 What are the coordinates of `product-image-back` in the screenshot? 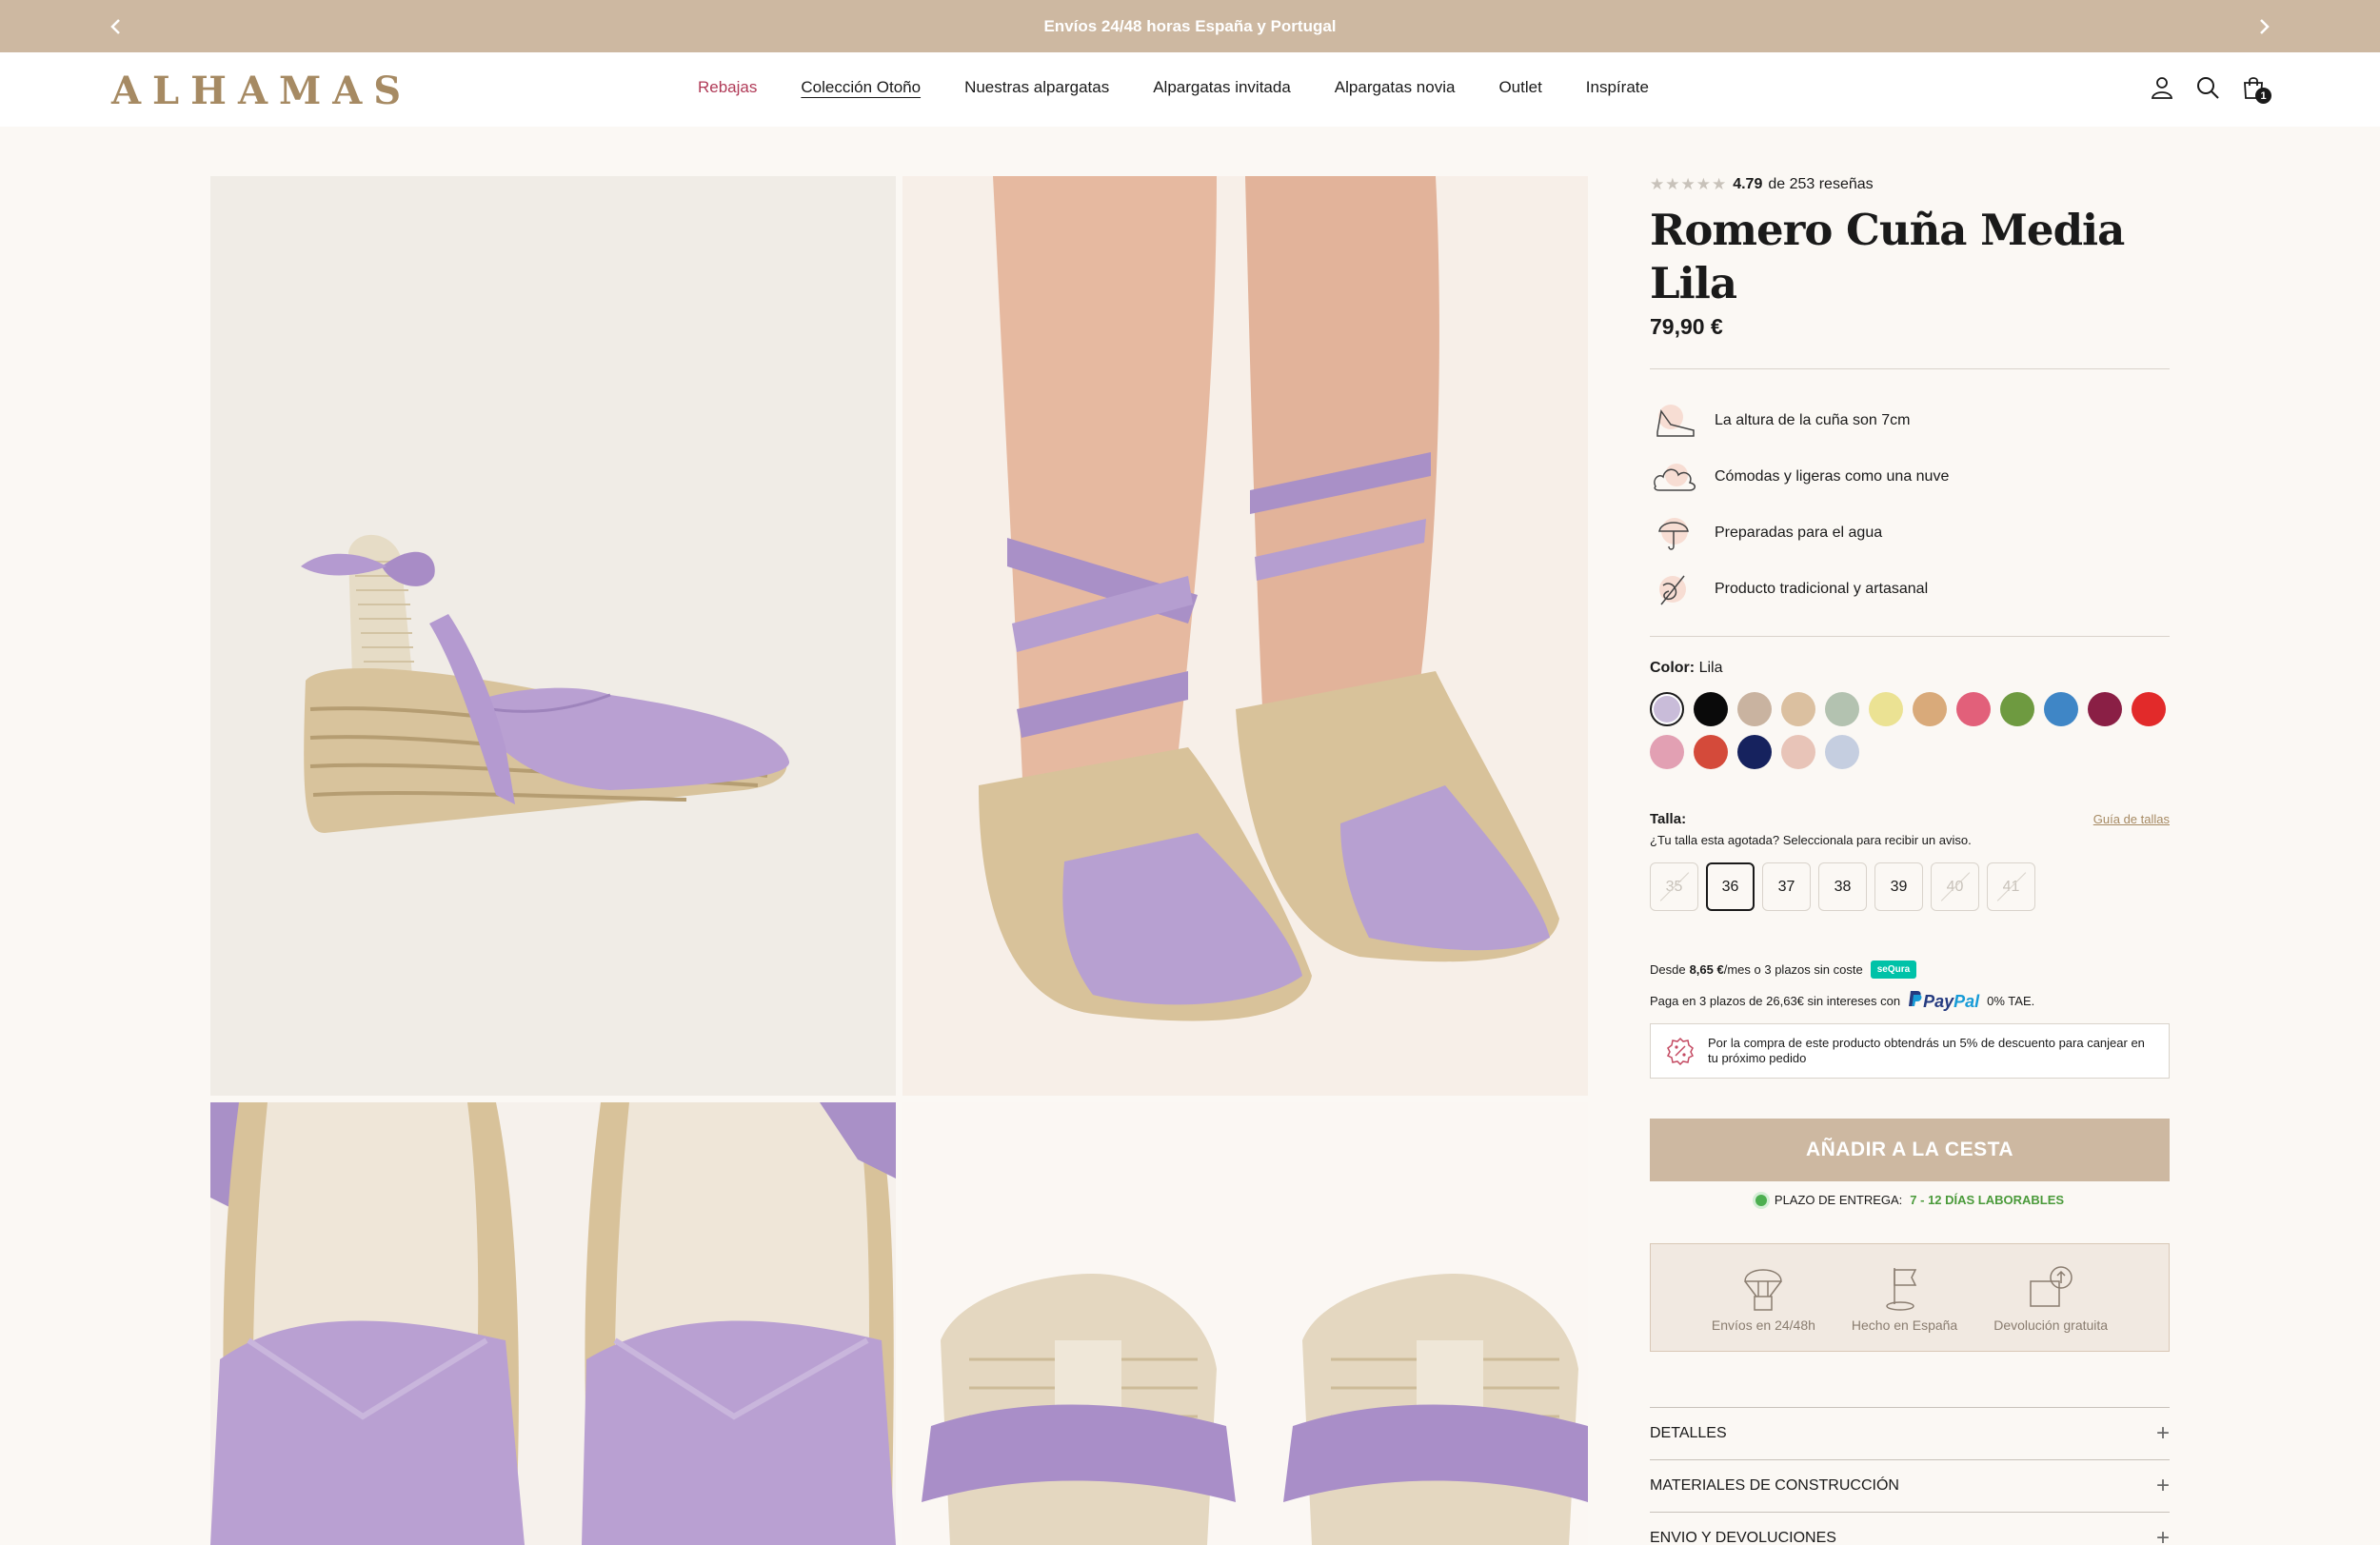 It's located at (1245, 1323).